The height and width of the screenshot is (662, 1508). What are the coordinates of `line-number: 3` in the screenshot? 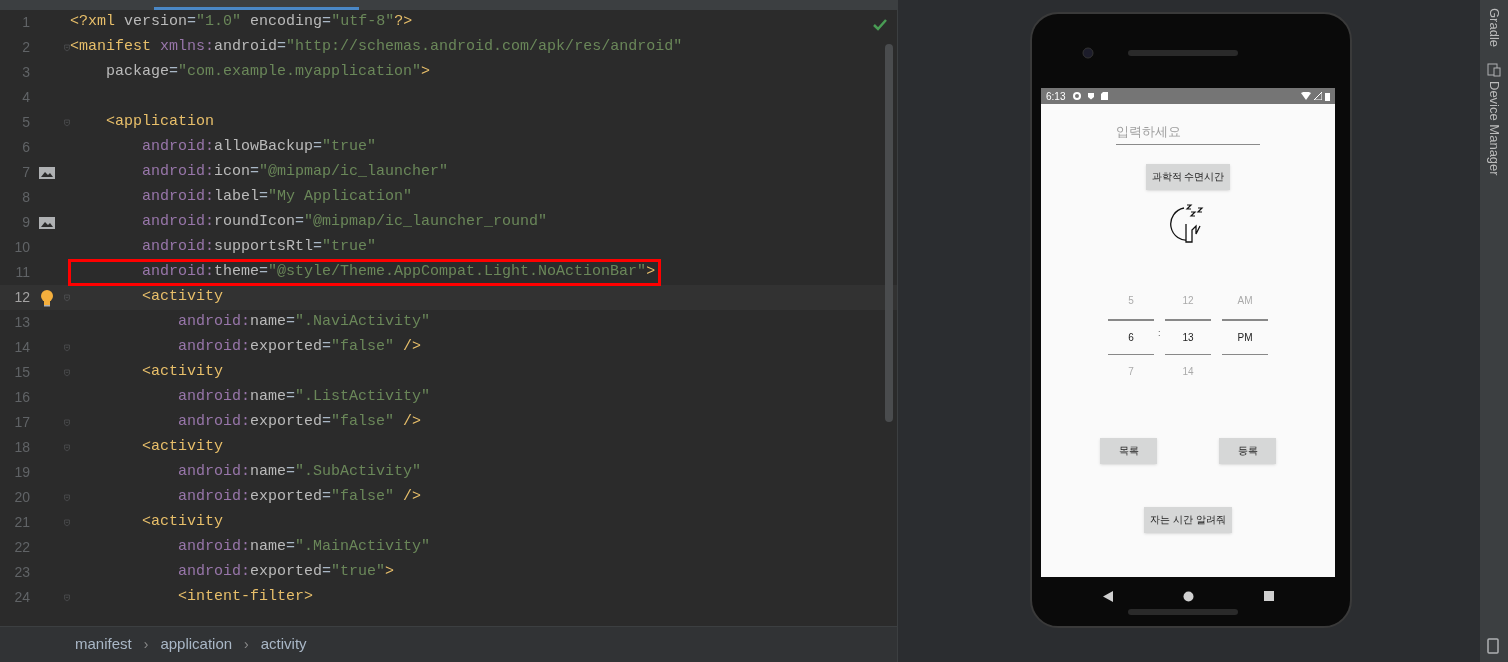 It's located at (25, 72).